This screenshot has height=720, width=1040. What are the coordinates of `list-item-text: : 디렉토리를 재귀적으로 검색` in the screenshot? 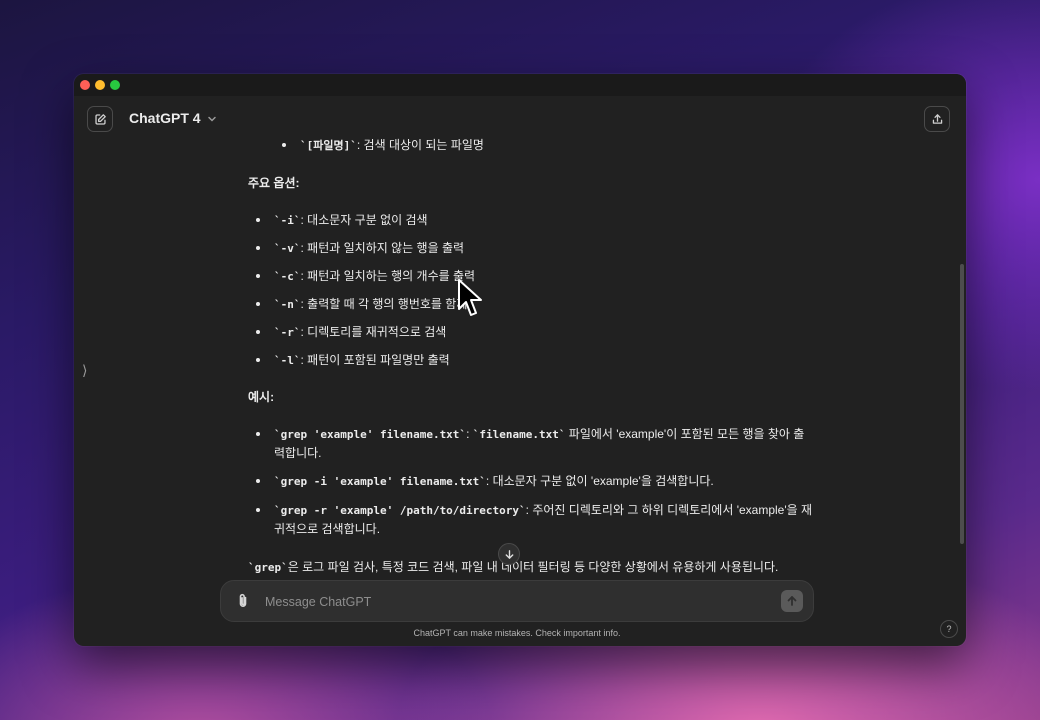 It's located at (373, 332).